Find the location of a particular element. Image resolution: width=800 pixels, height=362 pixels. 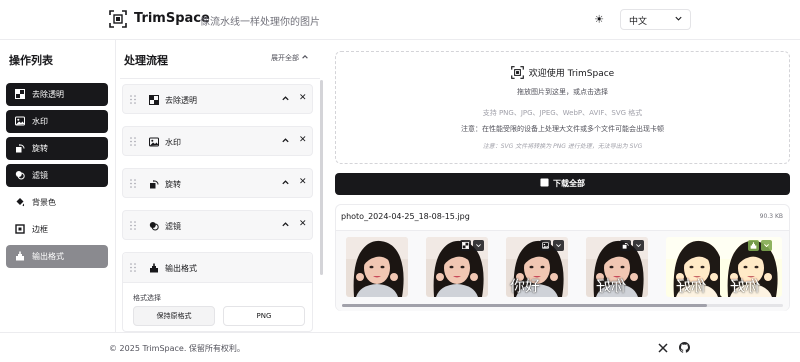

thumbnail-watermark: 你好 is located at coordinates (537, 267).